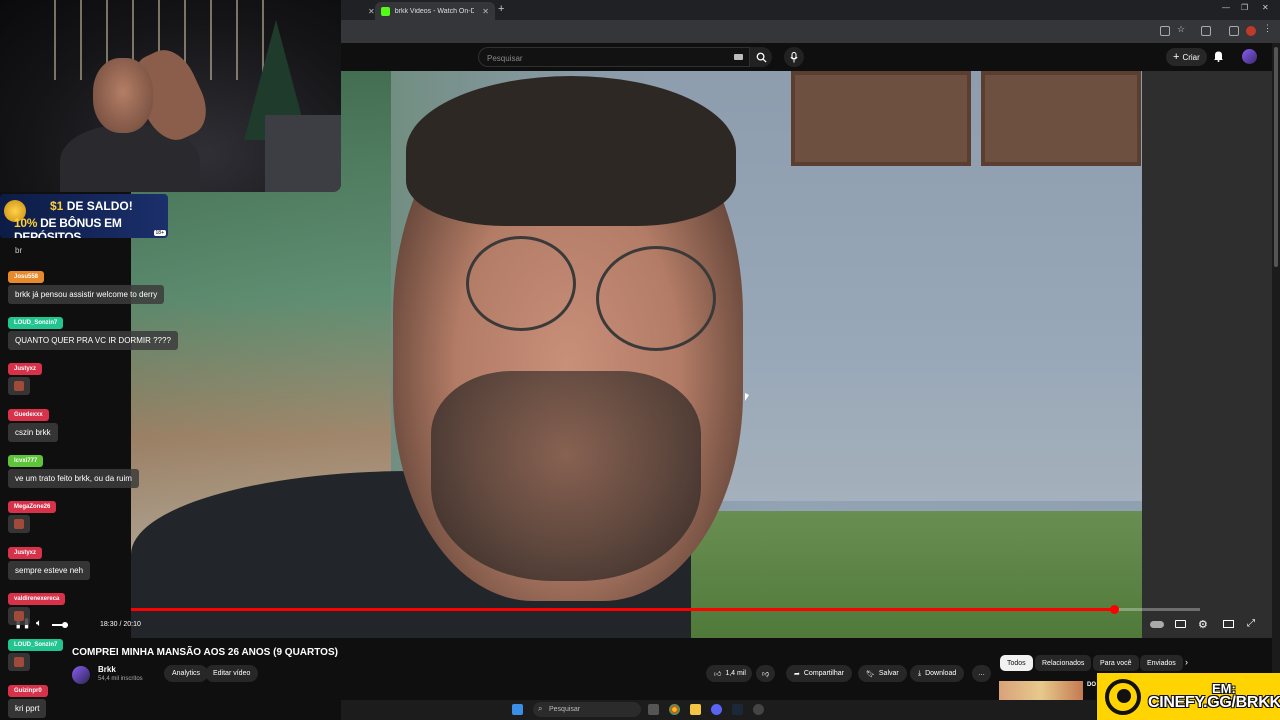 The image size is (1280, 720). Describe the element at coordinates (1016, 663) in the screenshot. I see `chip-all: Todos` at that location.